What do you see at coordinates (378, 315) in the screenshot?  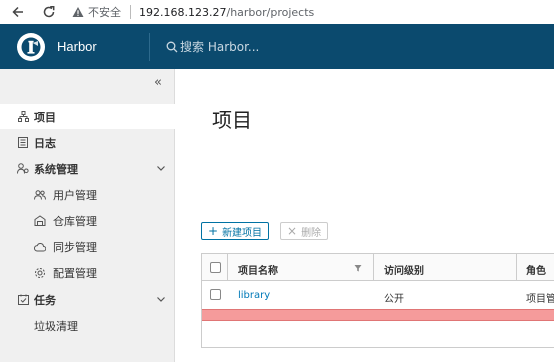 I see `highlight-bar` at bounding box center [378, 315].